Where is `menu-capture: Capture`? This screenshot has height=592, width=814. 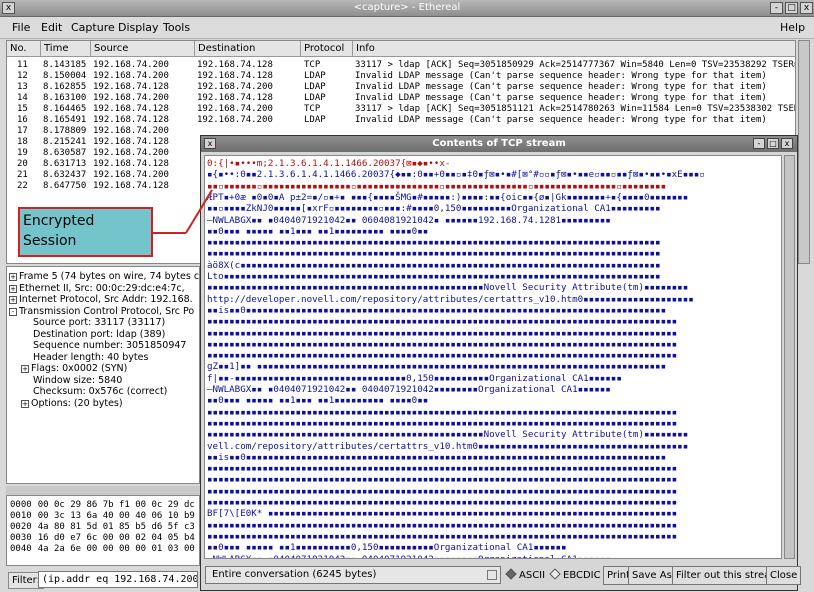
menu-capture: Capture is located at coordinates (93, 27).